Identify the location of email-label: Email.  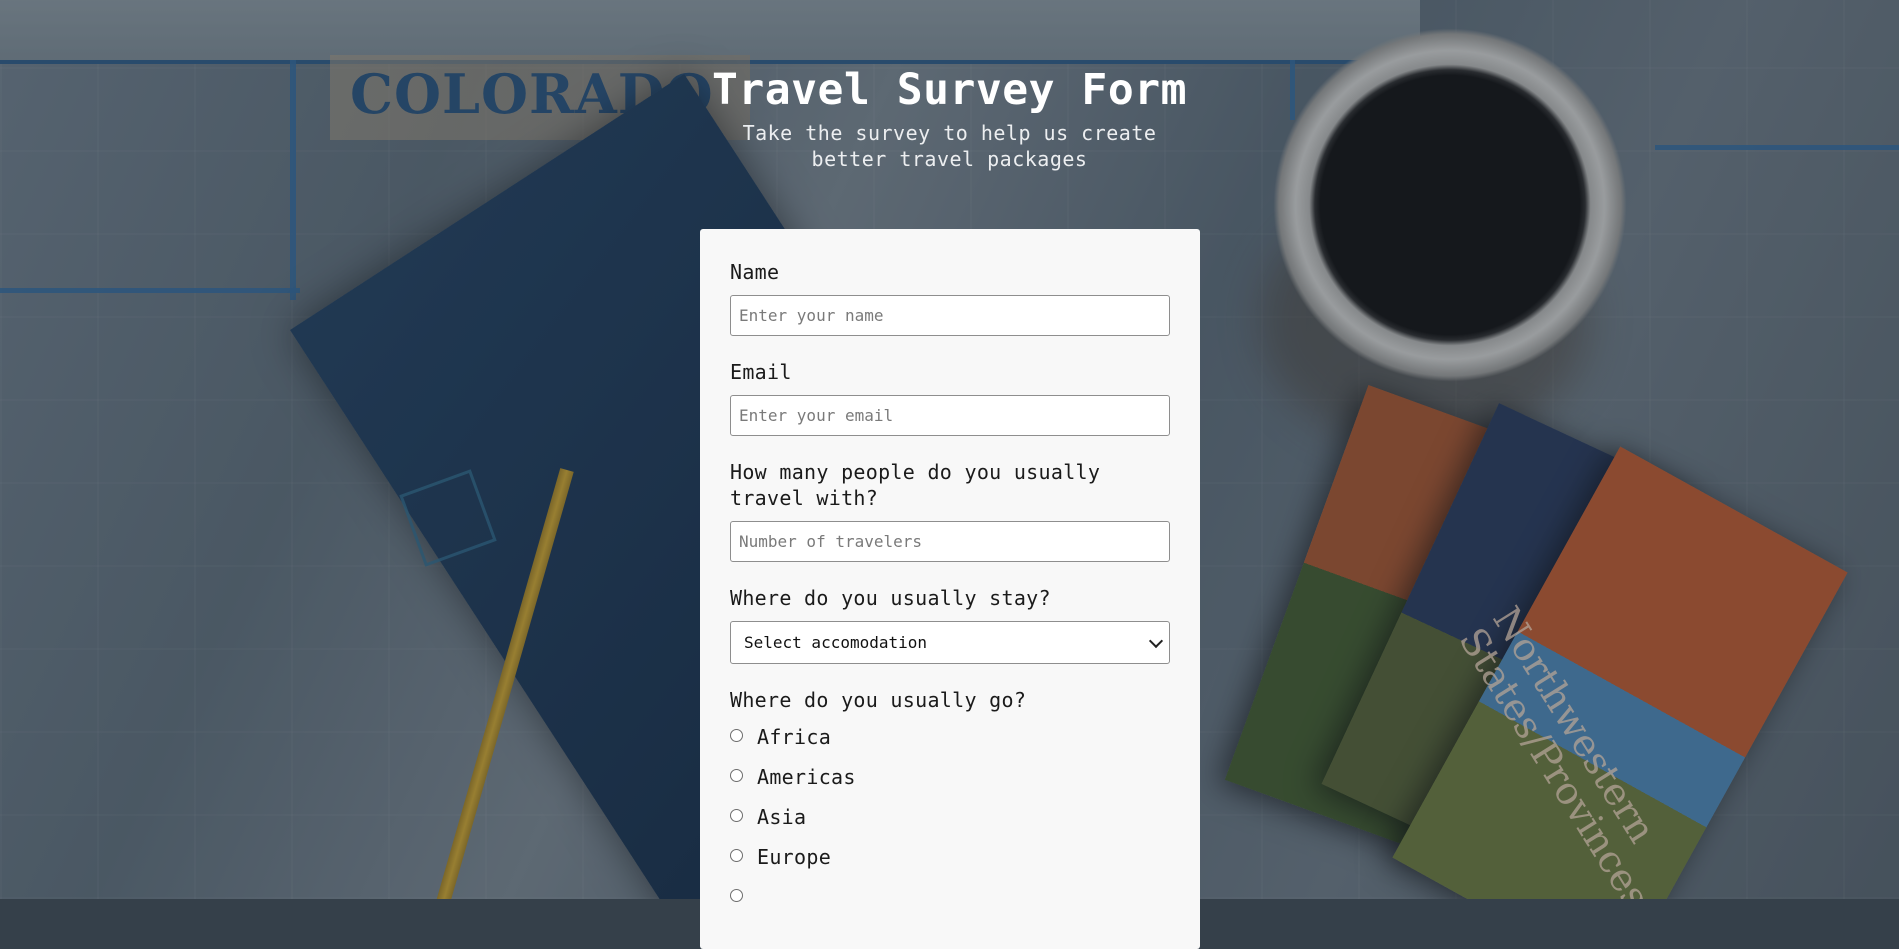
(761, 372).